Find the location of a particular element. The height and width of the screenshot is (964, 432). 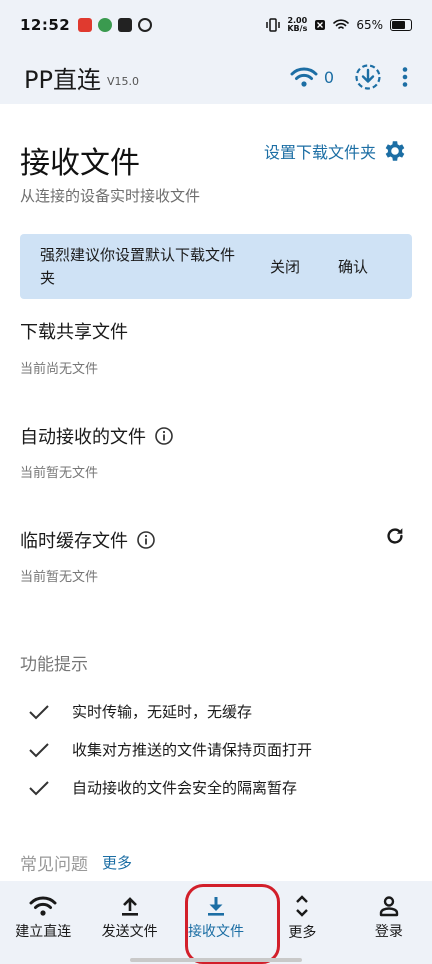

tip-item: 实时传输，无延时，无缓存 is located at coordinates (140, 711).